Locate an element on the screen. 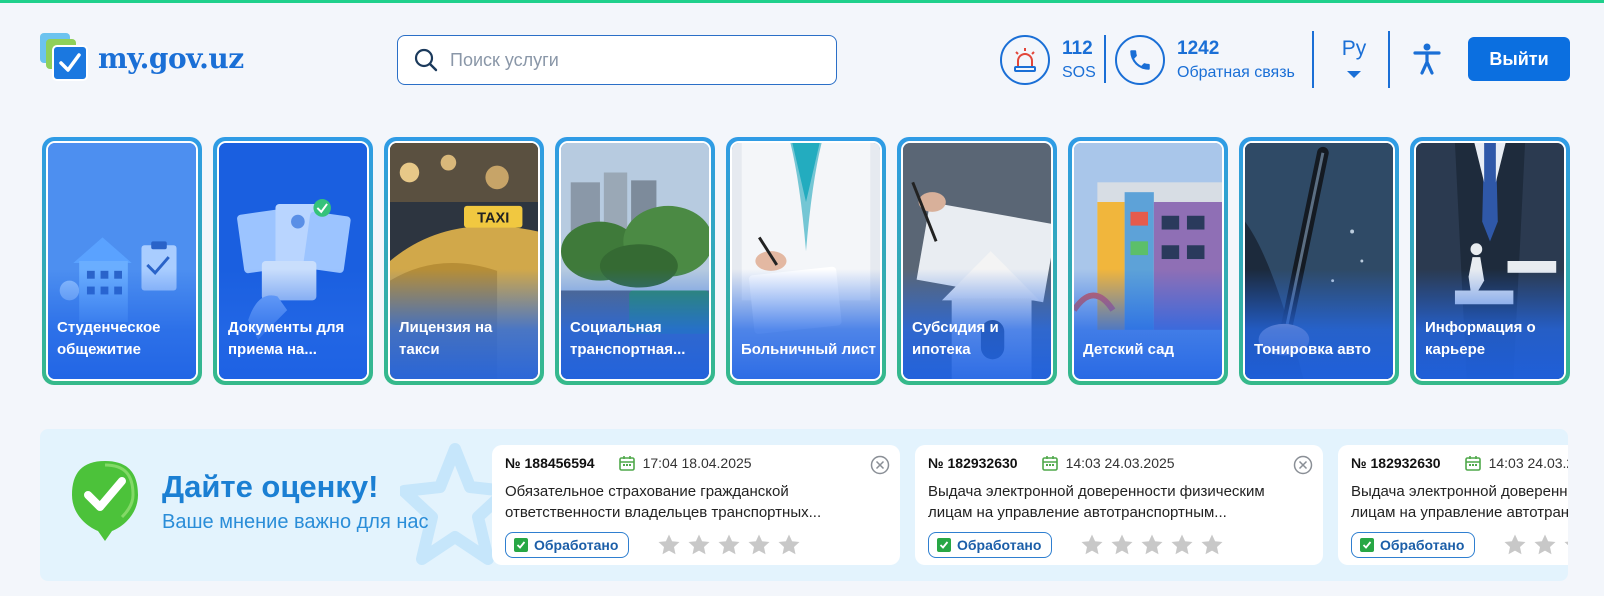 The height and width of the screenshot is (596, 1604). sos-number: 112 is located at coordinates (1077, 48).